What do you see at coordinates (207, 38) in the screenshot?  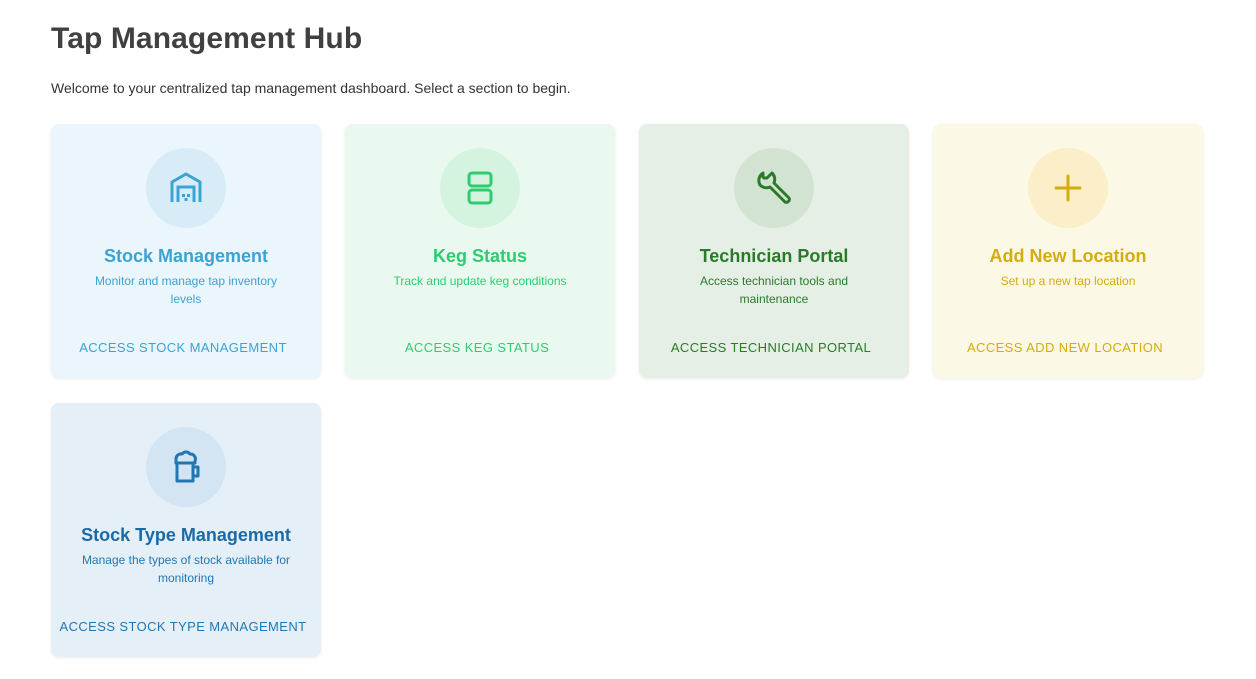 I see `page-title: Tap Management Hub` at bounding box center [207, 38].